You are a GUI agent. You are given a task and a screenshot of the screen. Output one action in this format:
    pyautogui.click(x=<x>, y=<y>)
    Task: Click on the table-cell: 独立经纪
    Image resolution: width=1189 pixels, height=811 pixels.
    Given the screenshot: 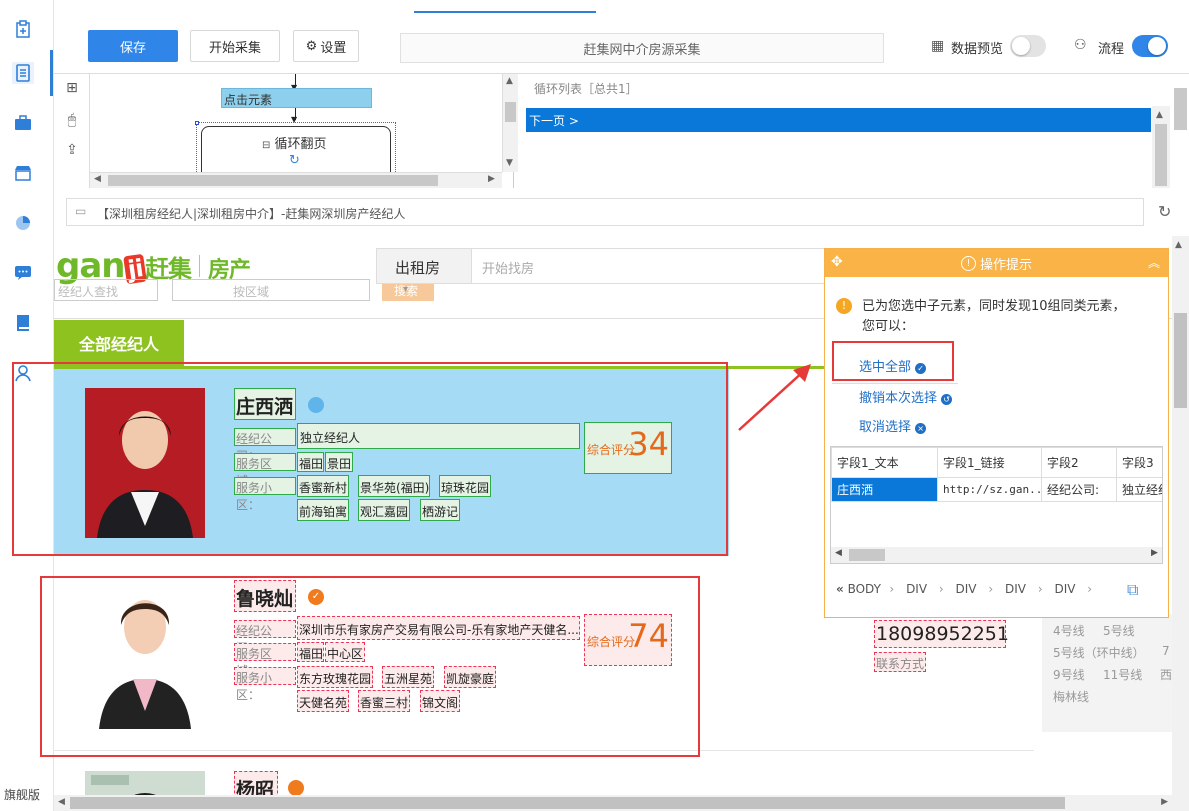 What is the action you would take?
    pyautogui.click(x=1139, y=489)
    